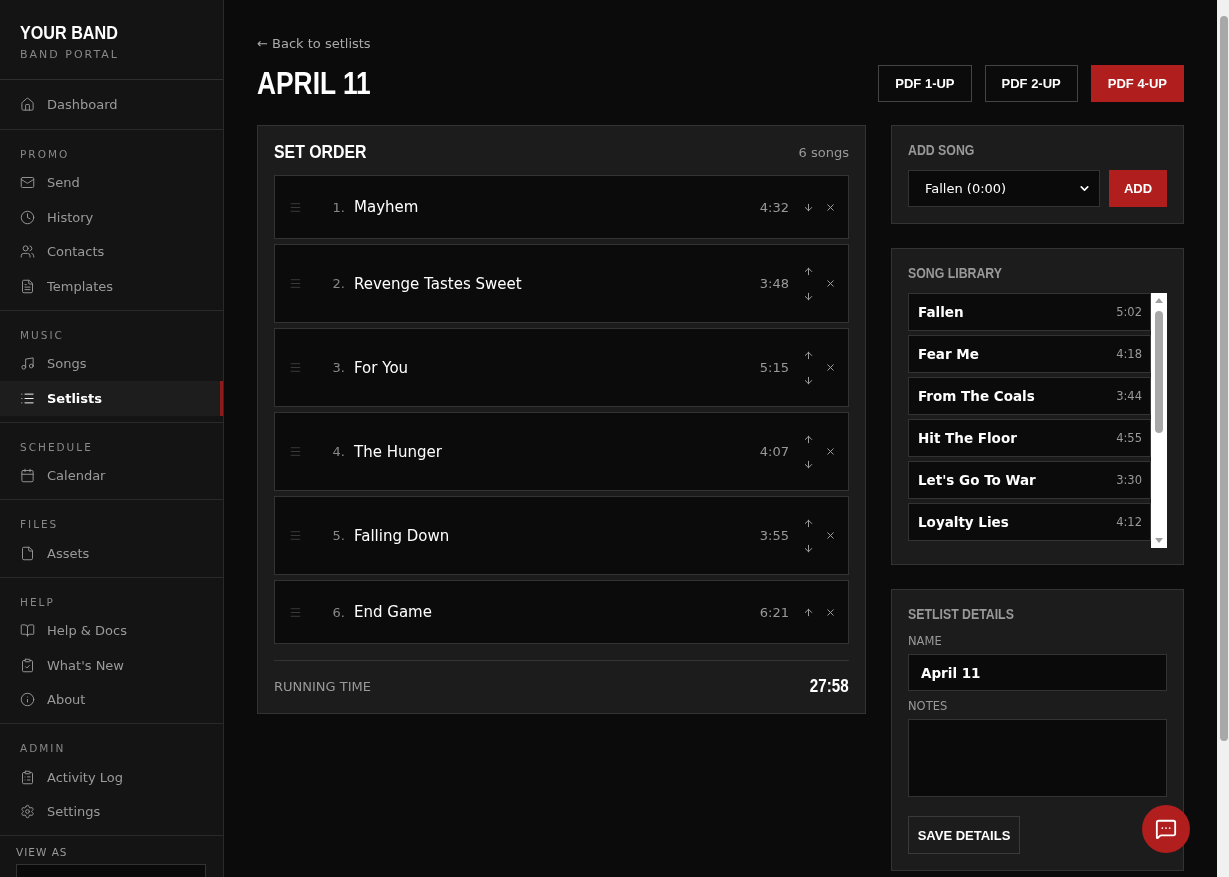 This screenshot has height=877, width=1229. I want to click on page-scrollbar, so click(1223, 438).